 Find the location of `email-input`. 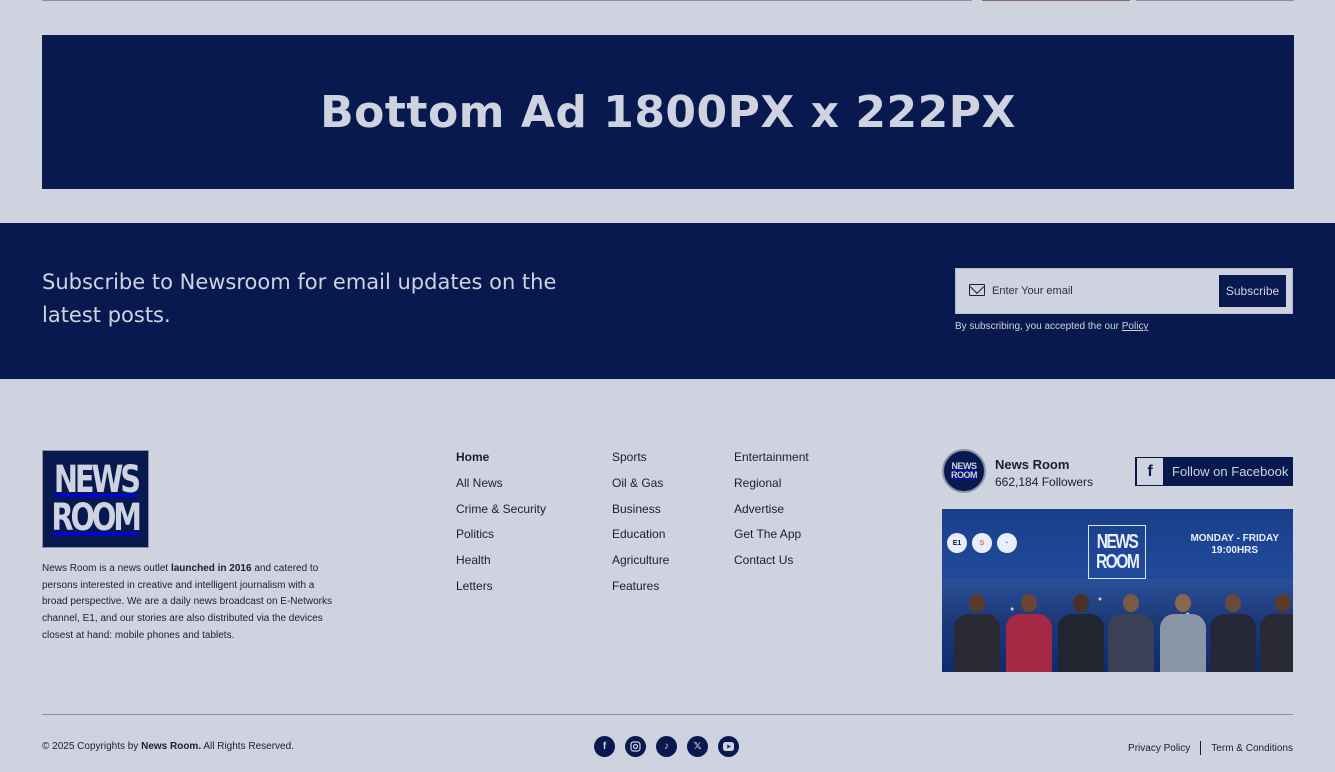

email-input is located at coordinates (1102, 291).